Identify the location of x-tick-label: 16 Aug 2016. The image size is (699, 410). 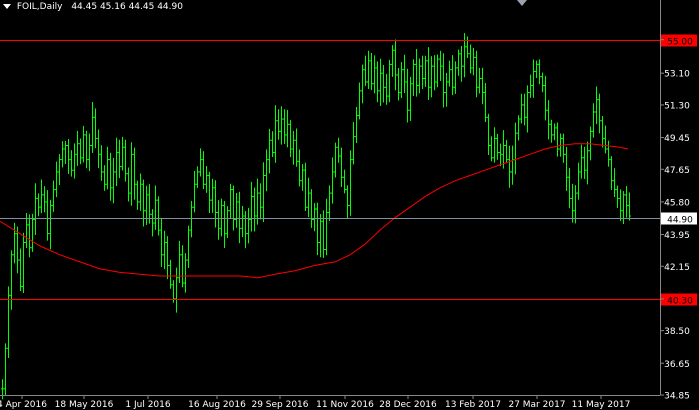
(217, 405).